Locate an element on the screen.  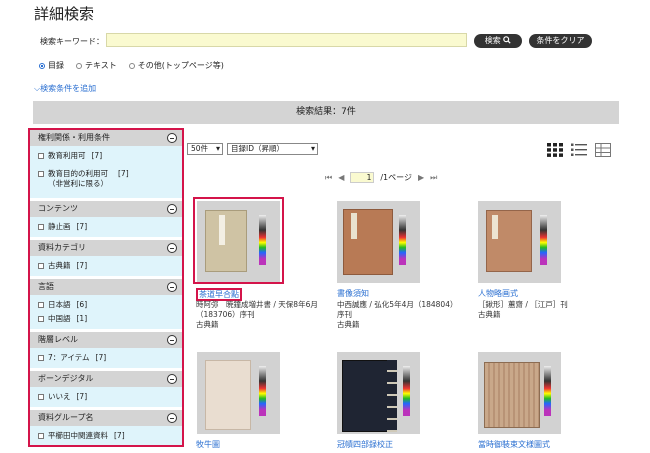
facet-item-label: 静止画 is located at coordinates (59, 226).